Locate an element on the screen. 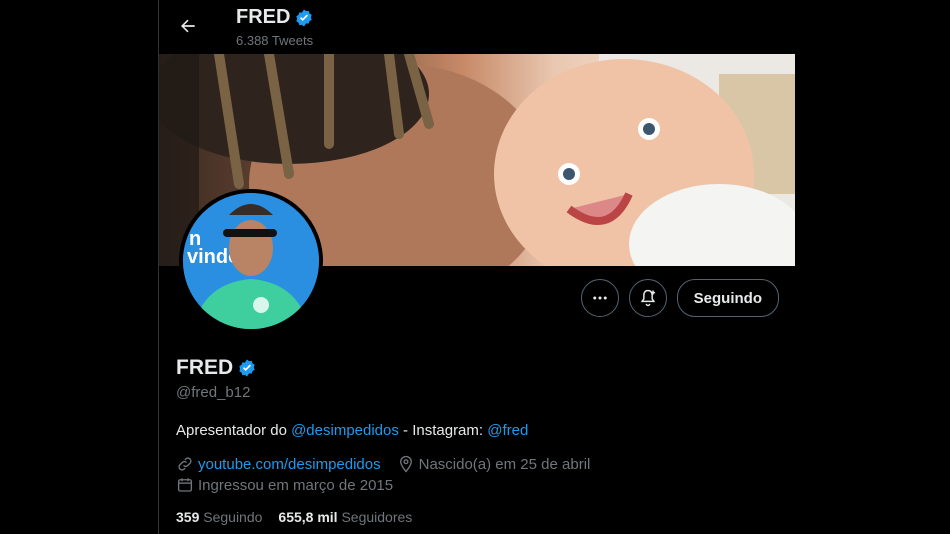 The height and width of the screenshot is (534, 950). following-stat: 359 Seguindo is located at coordinates (219, 517).